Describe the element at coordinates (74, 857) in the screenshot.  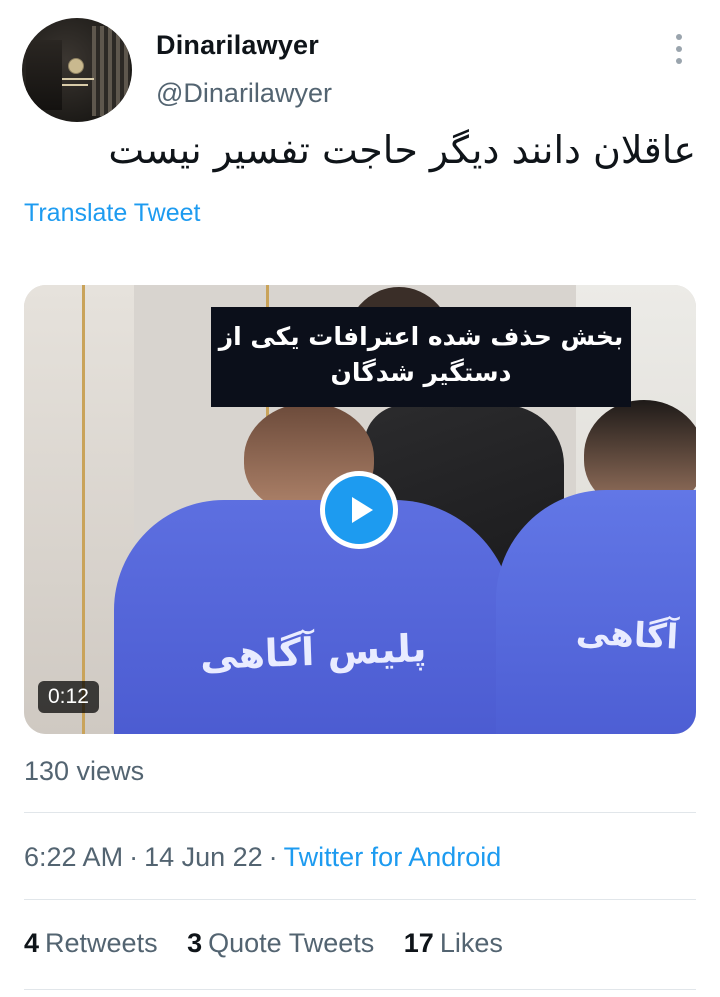
I see `tweet-time: 6:22 AM` at that location.